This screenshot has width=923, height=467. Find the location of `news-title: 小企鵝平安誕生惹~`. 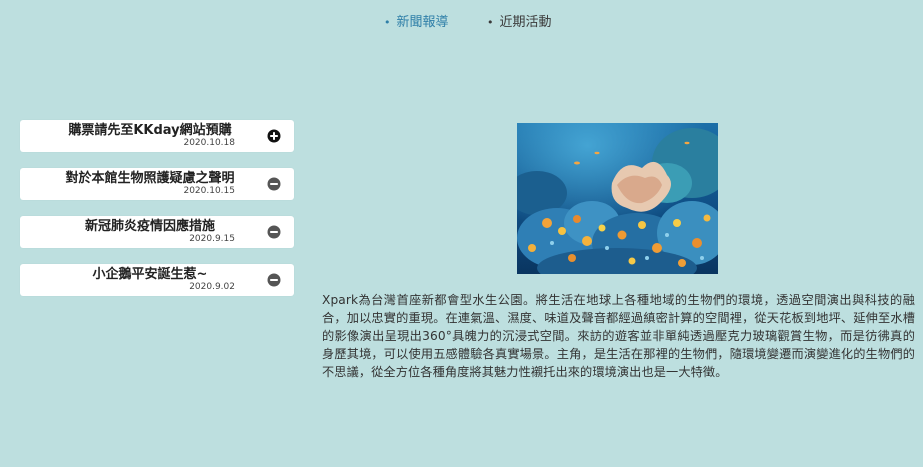

news-title: 小企鵝平安誕生惹~ is located at coordinates (150, 274).